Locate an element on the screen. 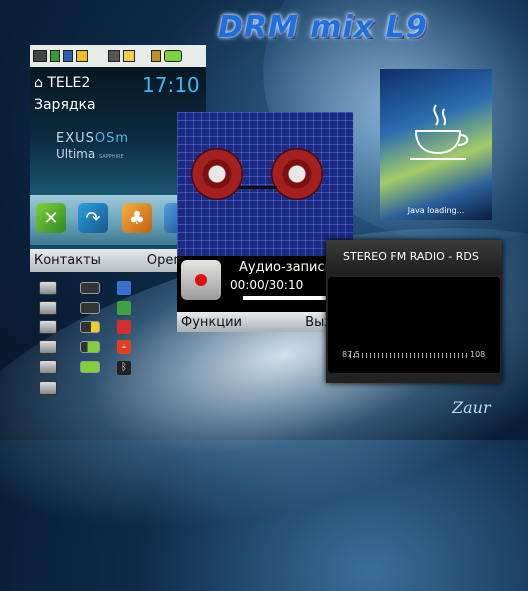  call-in-icon is located at coordinates (124, 308).